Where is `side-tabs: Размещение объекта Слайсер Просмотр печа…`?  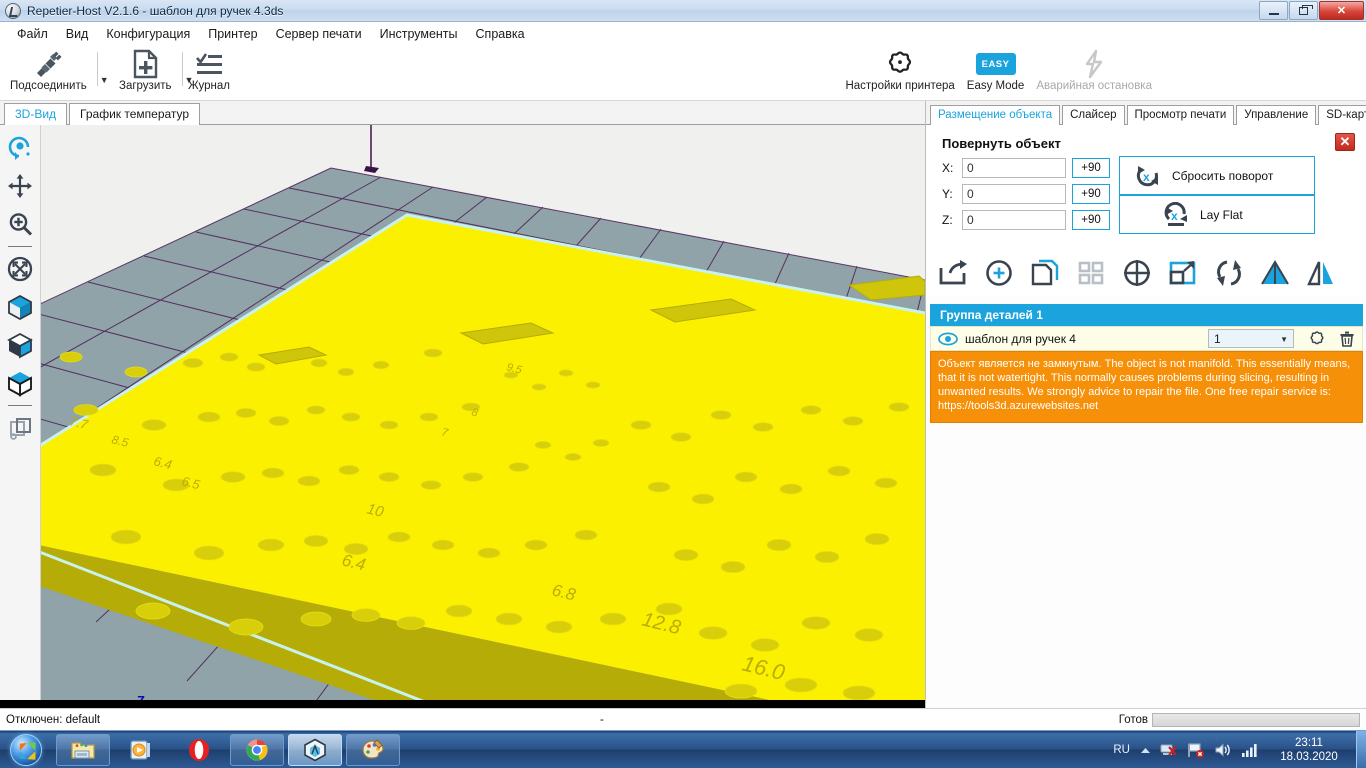 side-tabs: Размещение объекта Слайсер Просмотр печа… is located at coordinates (1146, 113).